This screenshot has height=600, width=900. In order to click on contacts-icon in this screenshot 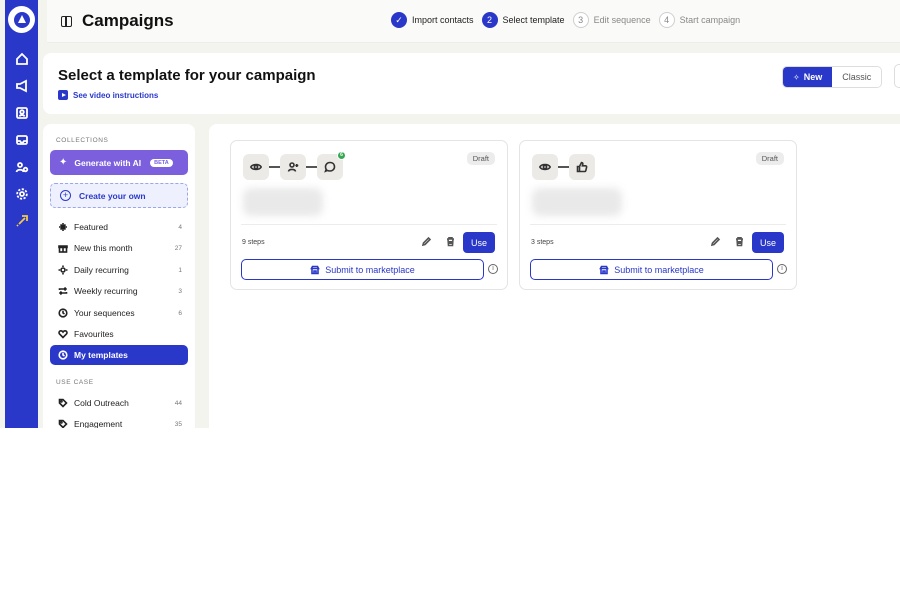, I will do `click(21, 112)`.